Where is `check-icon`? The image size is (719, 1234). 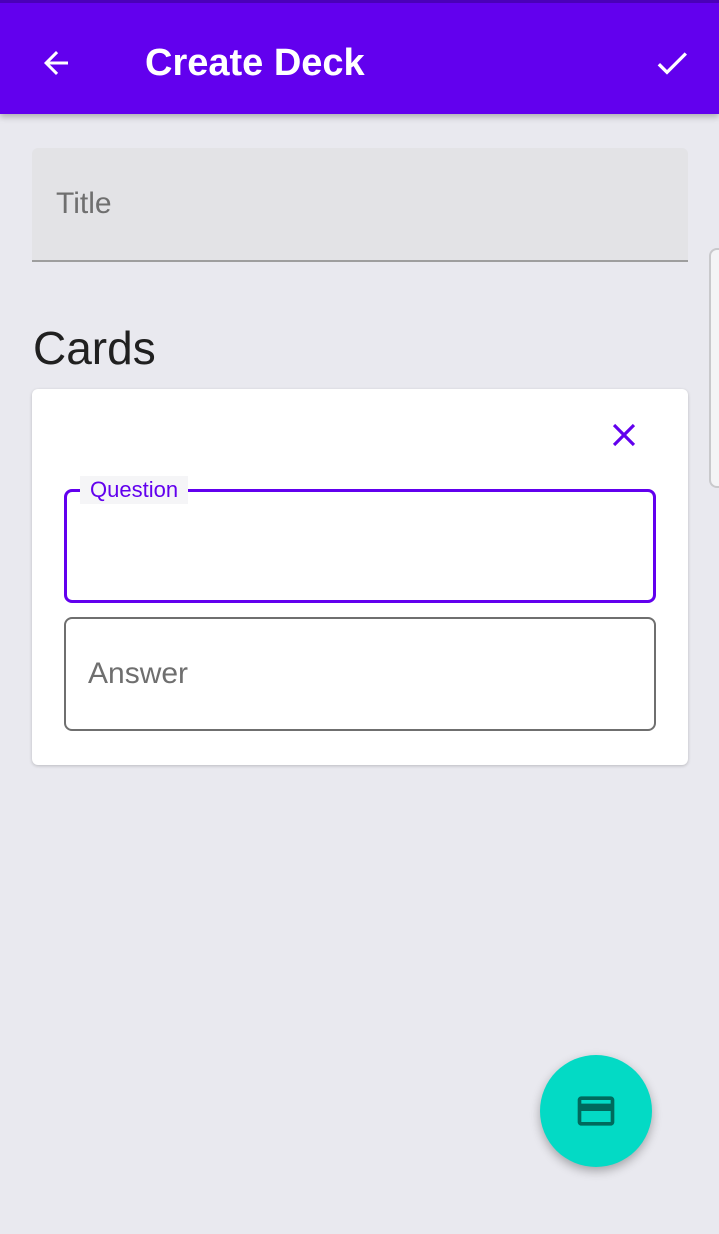
check-icon is located at coordinates (672, 63).